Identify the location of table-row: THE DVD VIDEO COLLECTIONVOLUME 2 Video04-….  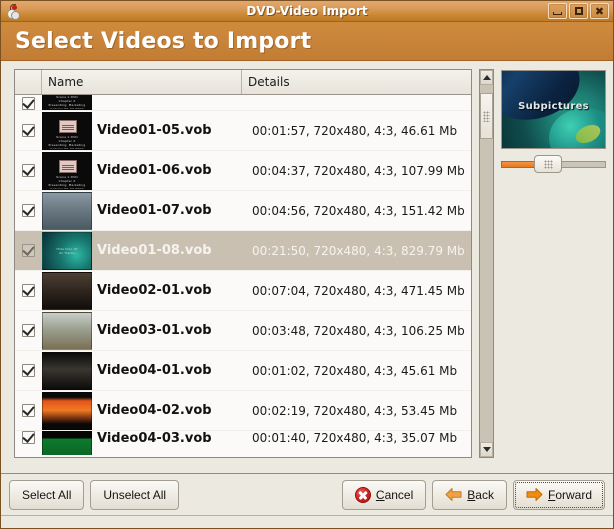
(243, 443).